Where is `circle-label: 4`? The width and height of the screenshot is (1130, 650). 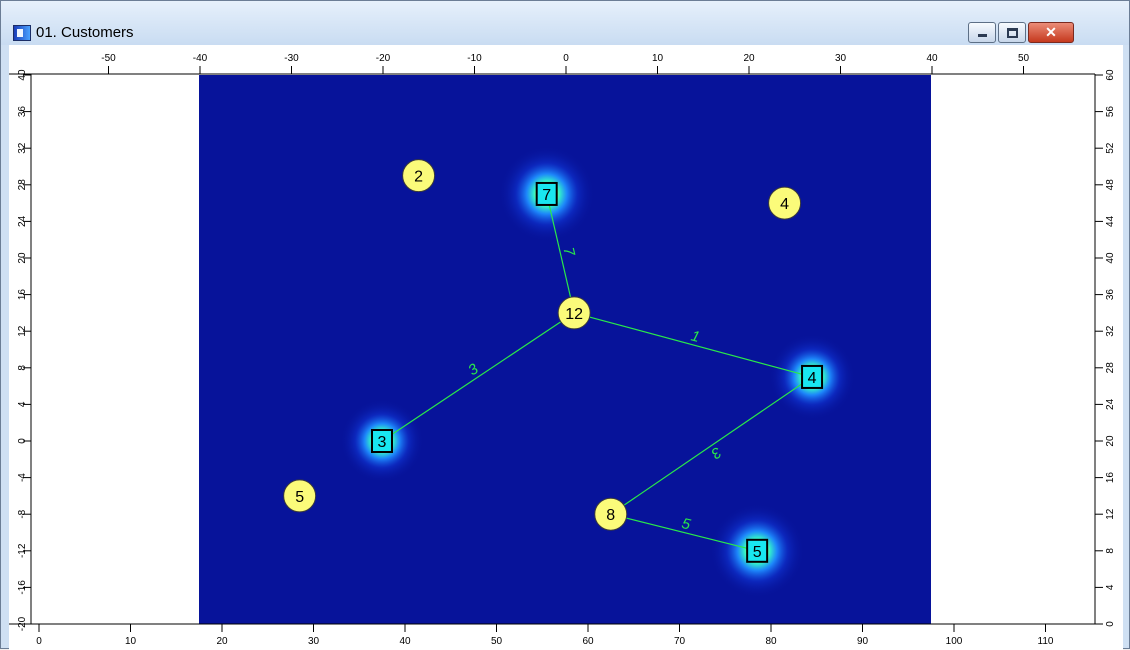 circle-label: 4 is located at coordinates (784, 204).